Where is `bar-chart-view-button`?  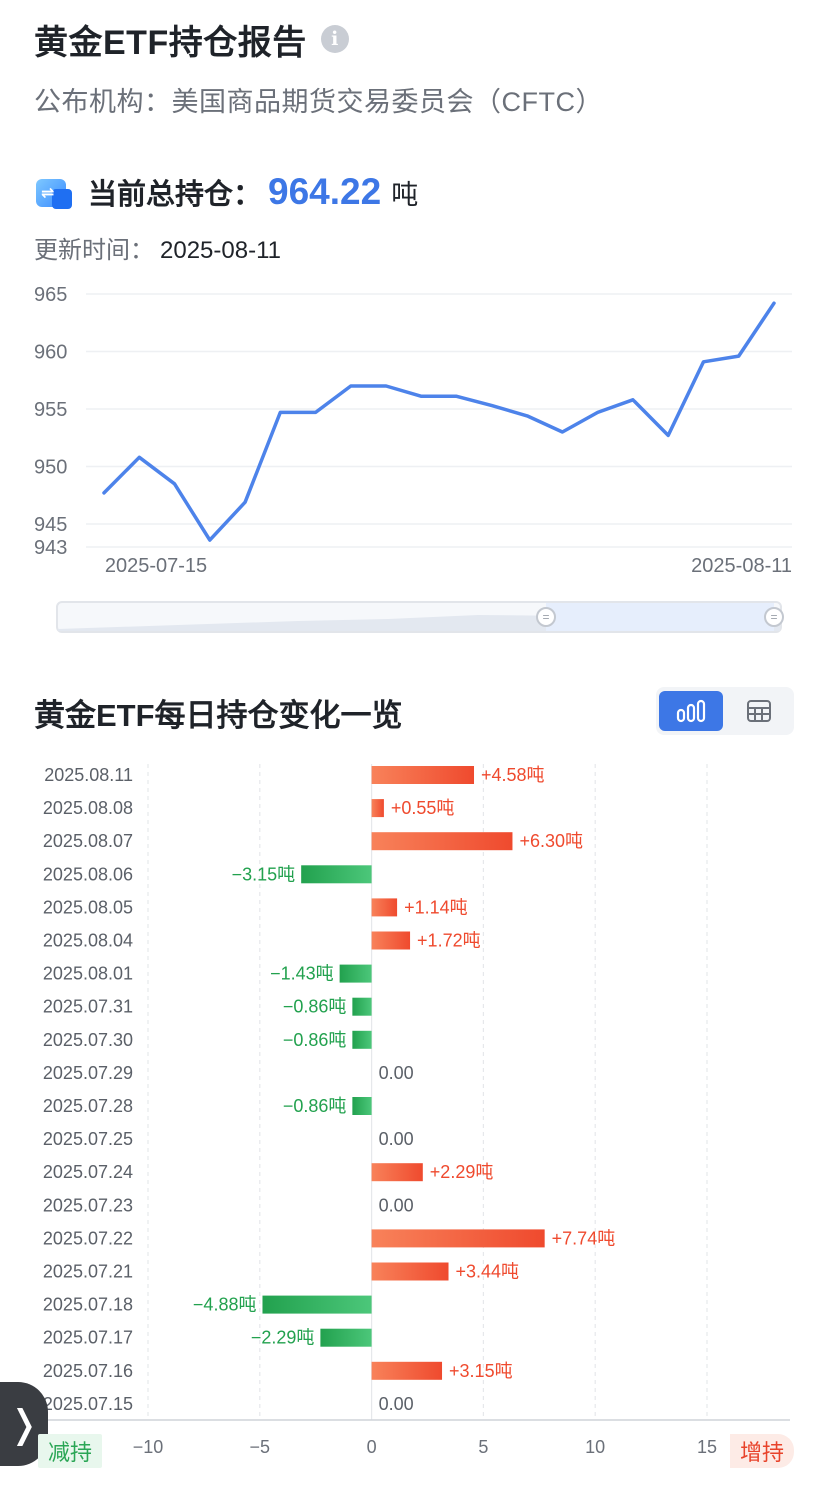 bar-chart-view-button is located at coordinates (691, 711).